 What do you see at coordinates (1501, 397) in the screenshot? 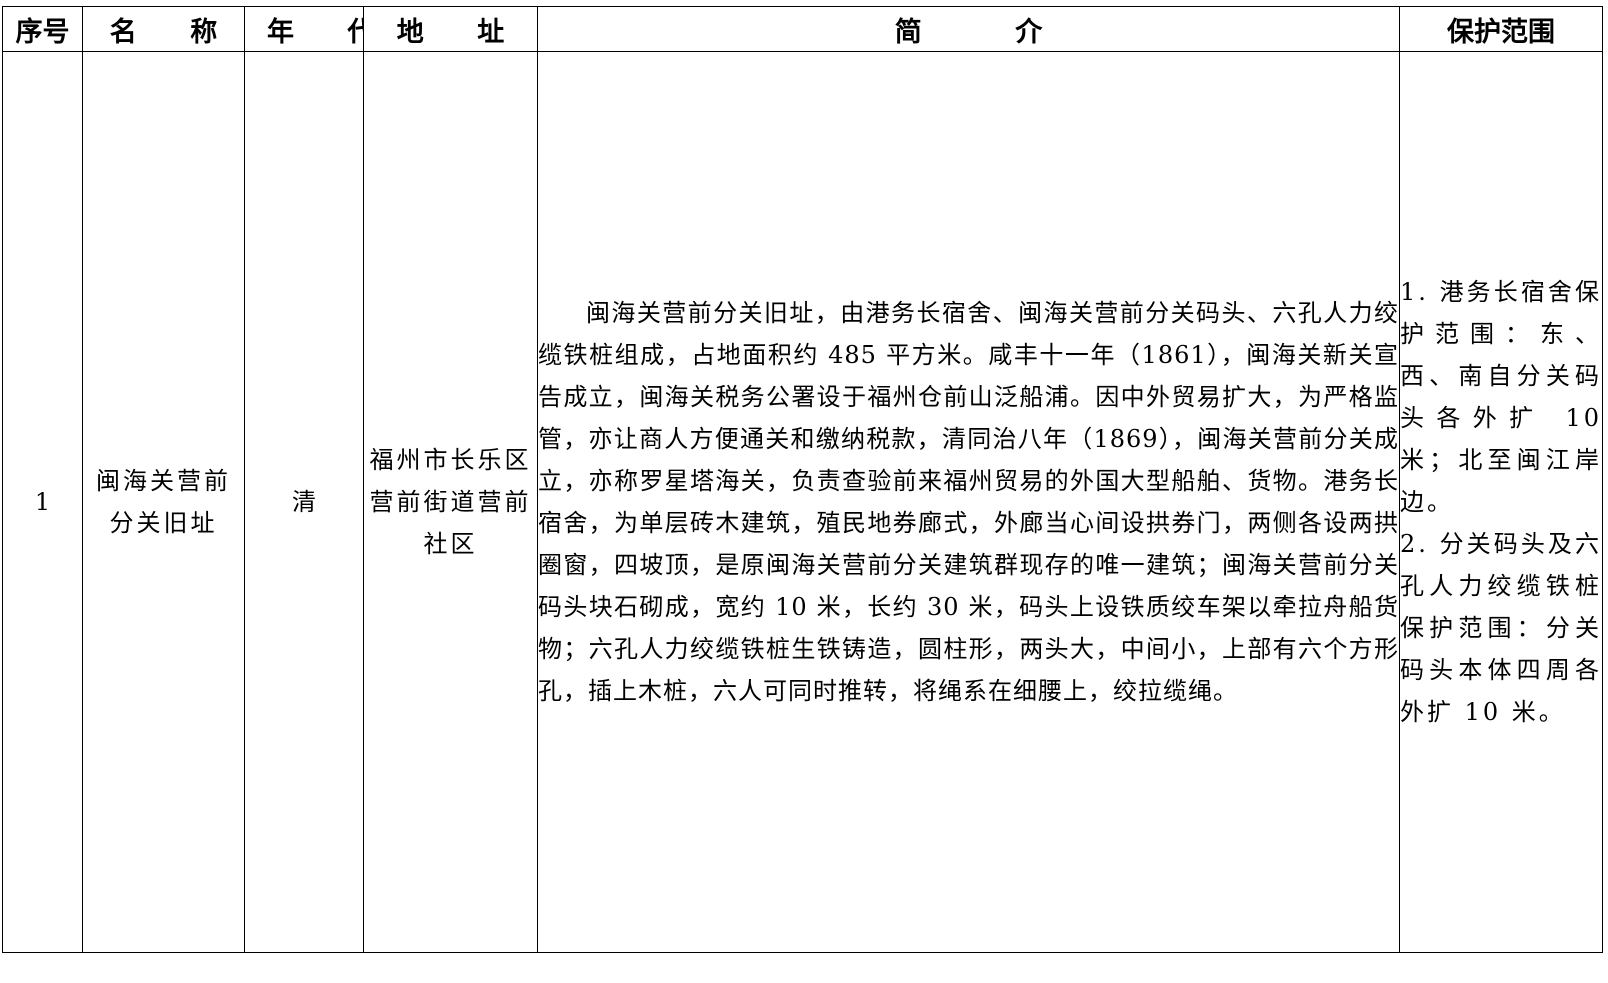
I see `scope-item-1: 1. 港务长宿舍保护范围：东、西、南自分关码头各外扩 10 米；北至闽江岸边。` at bounding box center [1501, 397].